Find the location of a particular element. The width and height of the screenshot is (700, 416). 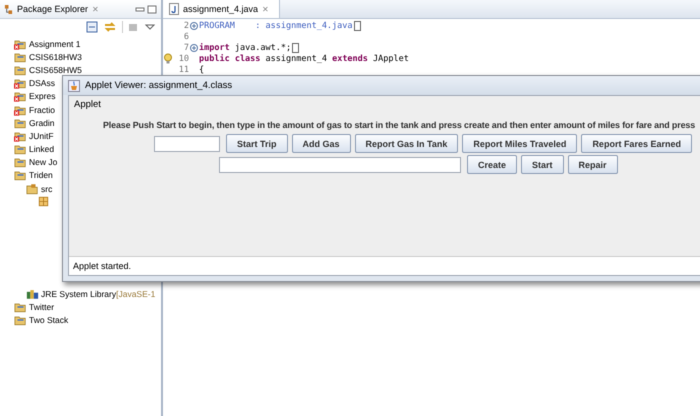

code-line: PROGRAM : assignment_4.java is located at coordinates (276, 25).